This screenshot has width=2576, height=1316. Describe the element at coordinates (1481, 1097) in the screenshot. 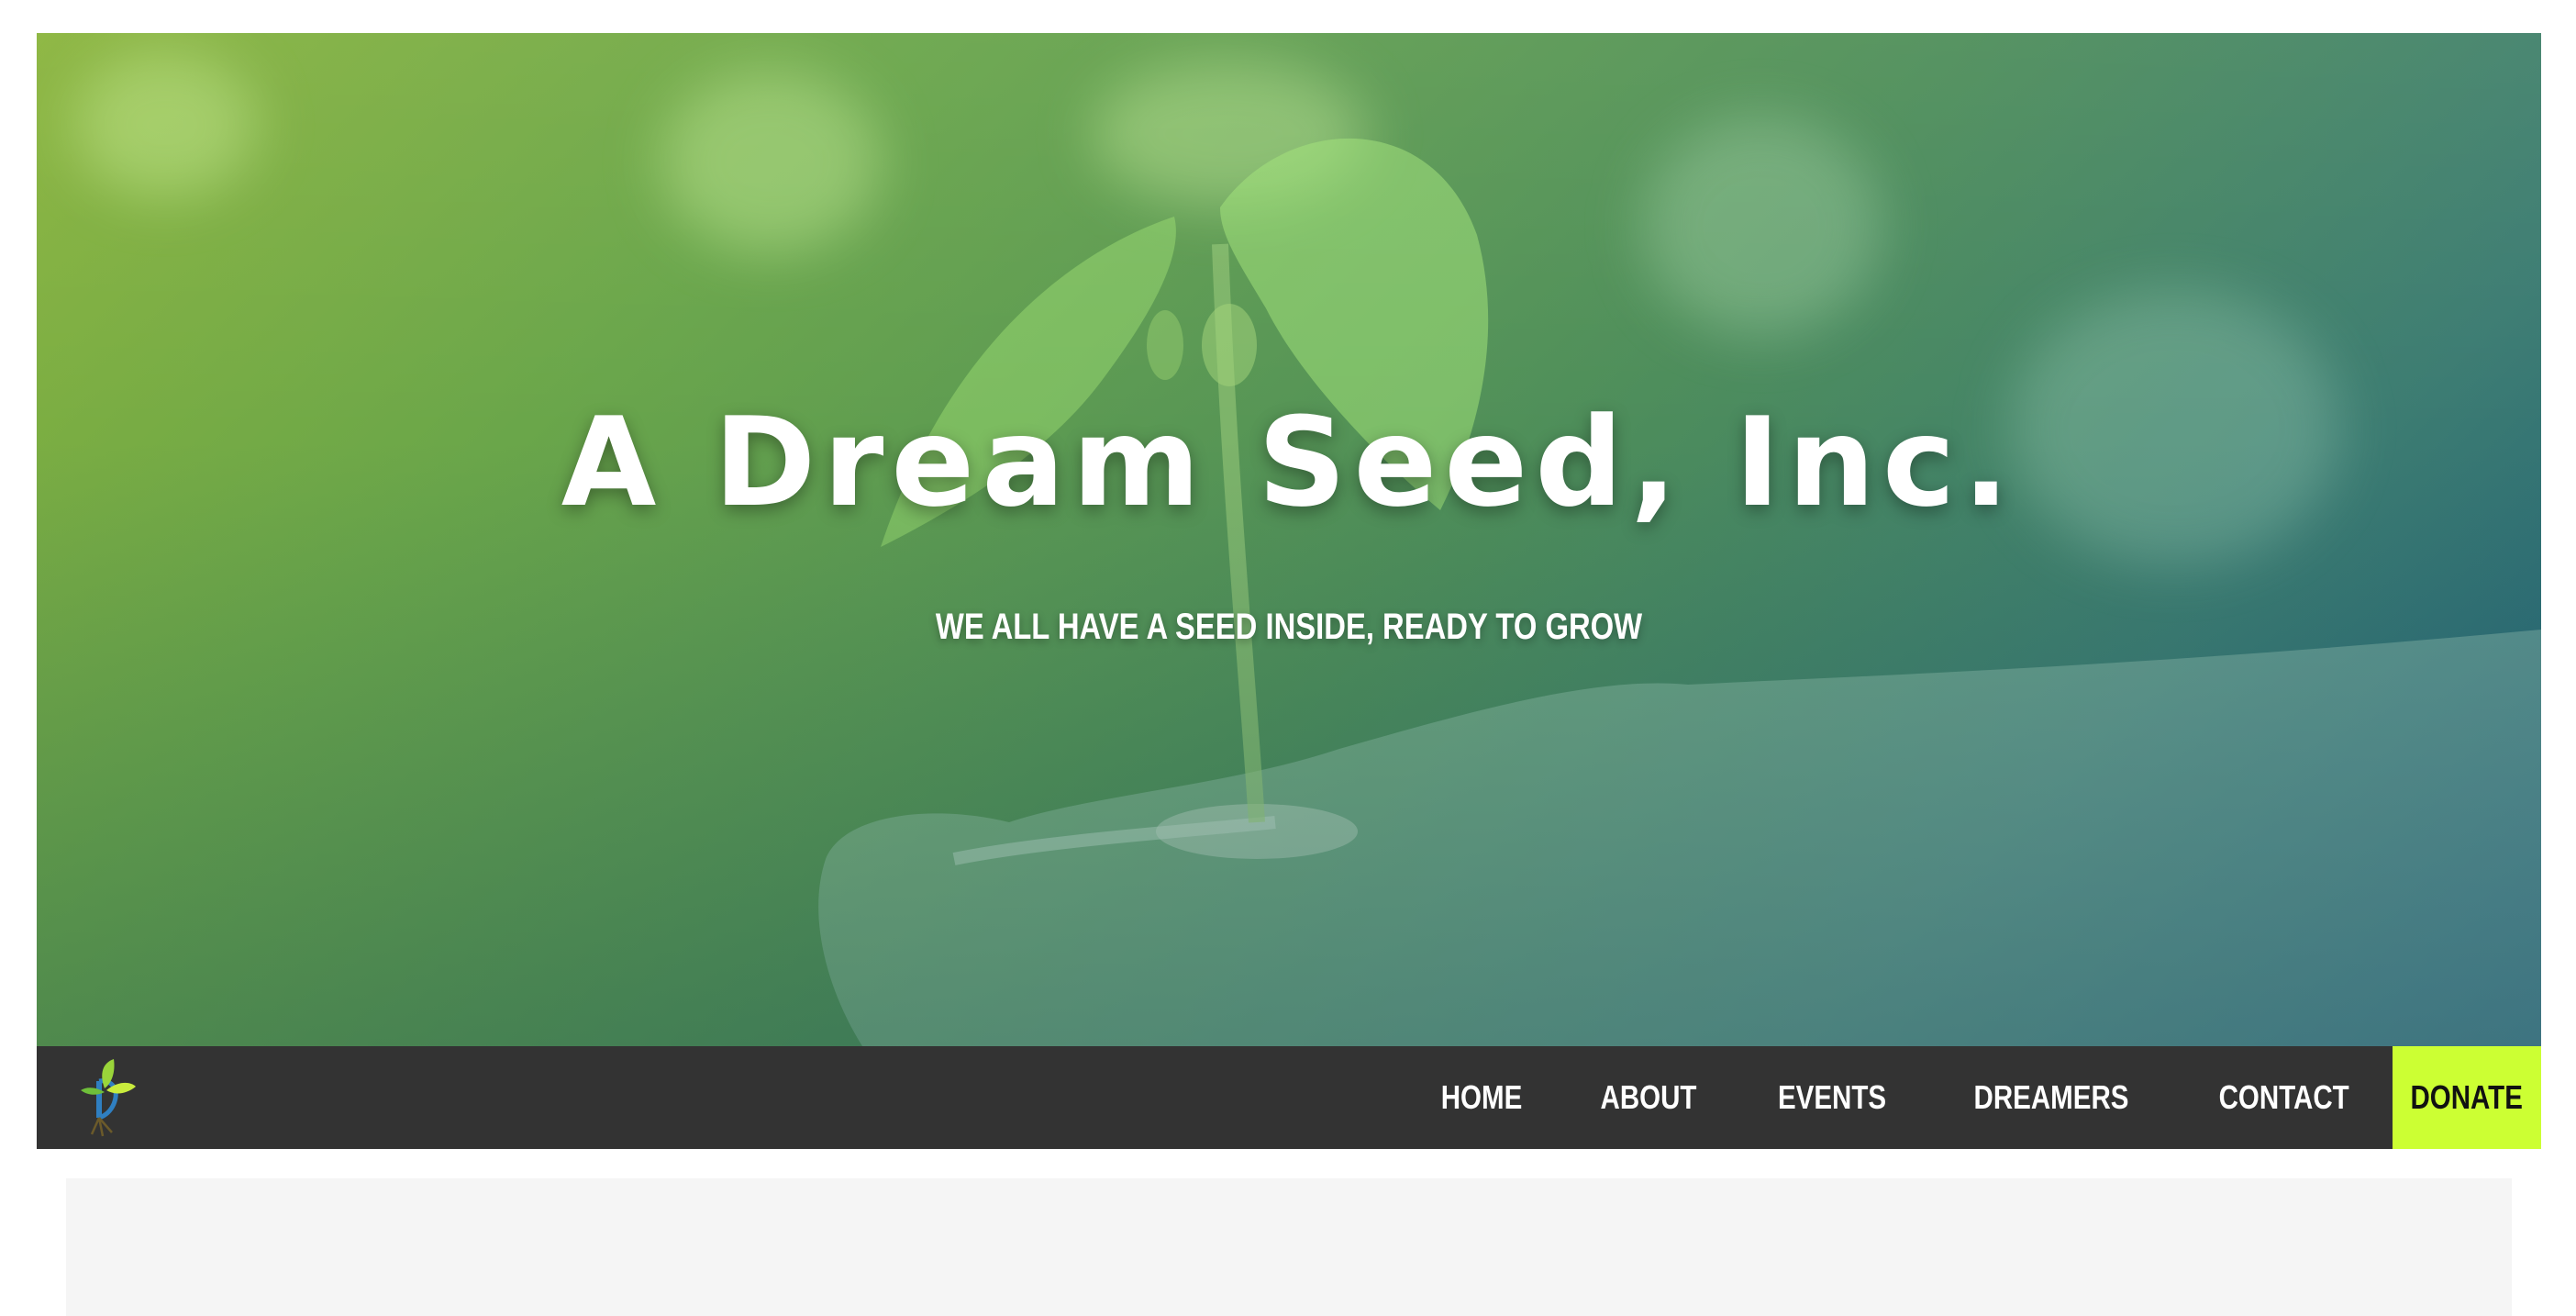

I see `nav-item-home: HOME` at that location.